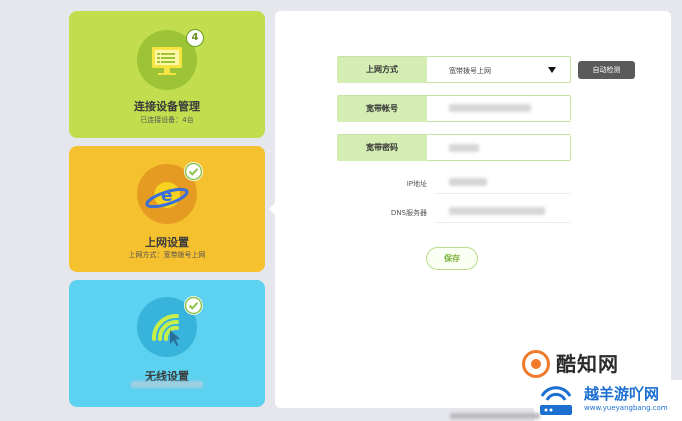 The image size is (682, 421). What do you see at coordinates (167, 196) in the screenshot?
I see `svg-text: e` at bounding box center [167, 196].